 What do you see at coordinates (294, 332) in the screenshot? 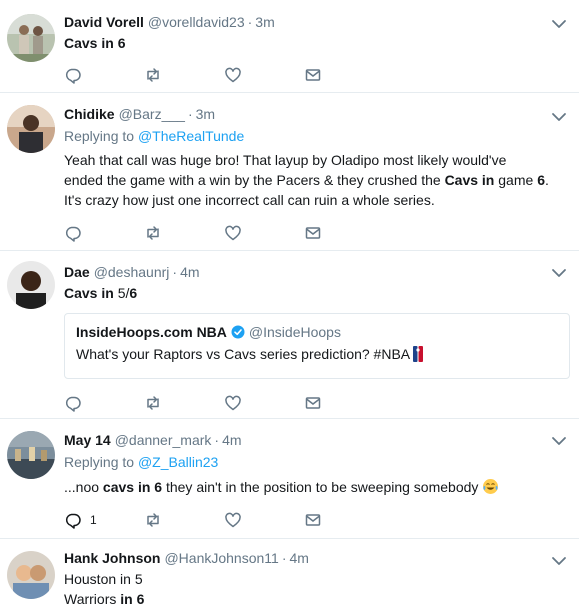
I see `quoted-handle: @InsideHoops` at bounding box center [294, 332].